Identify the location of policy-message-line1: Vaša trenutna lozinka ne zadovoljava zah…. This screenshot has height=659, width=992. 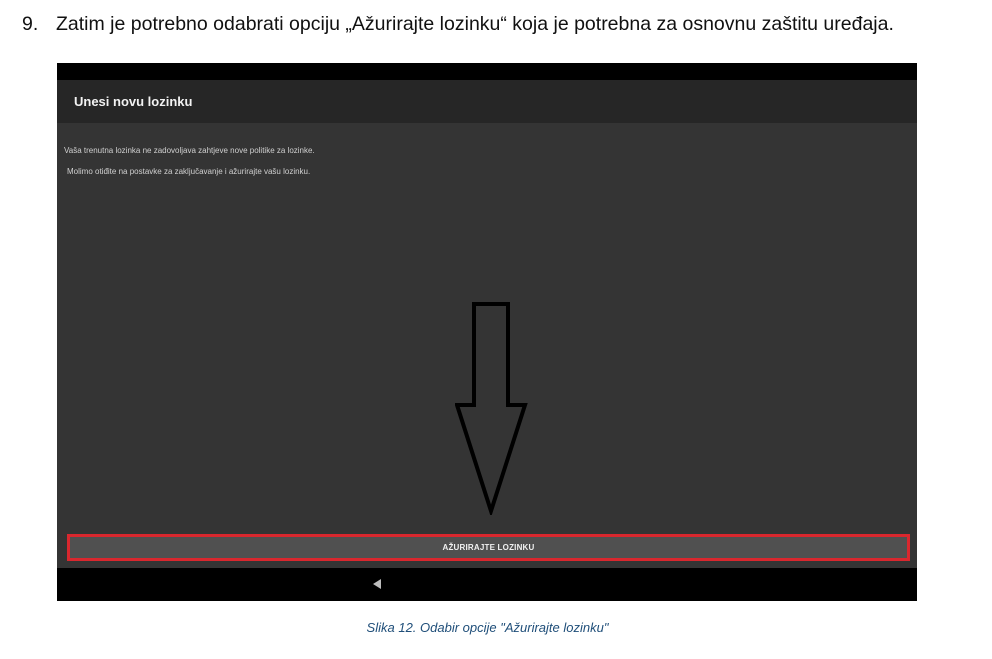
(189, 150).